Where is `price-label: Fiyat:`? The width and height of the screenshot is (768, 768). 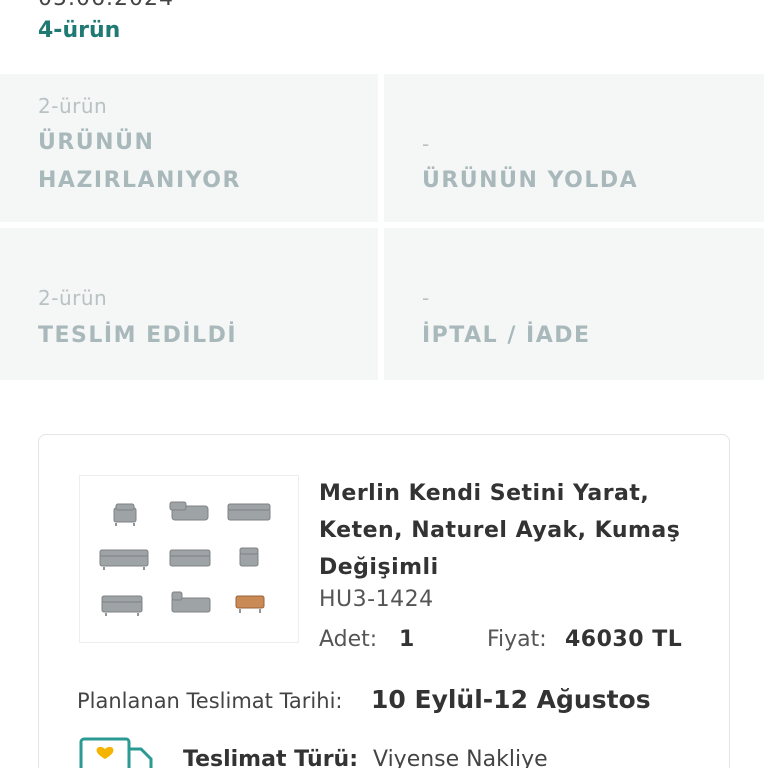
price-label: Fiyat: is located at coordinates (517, 639).